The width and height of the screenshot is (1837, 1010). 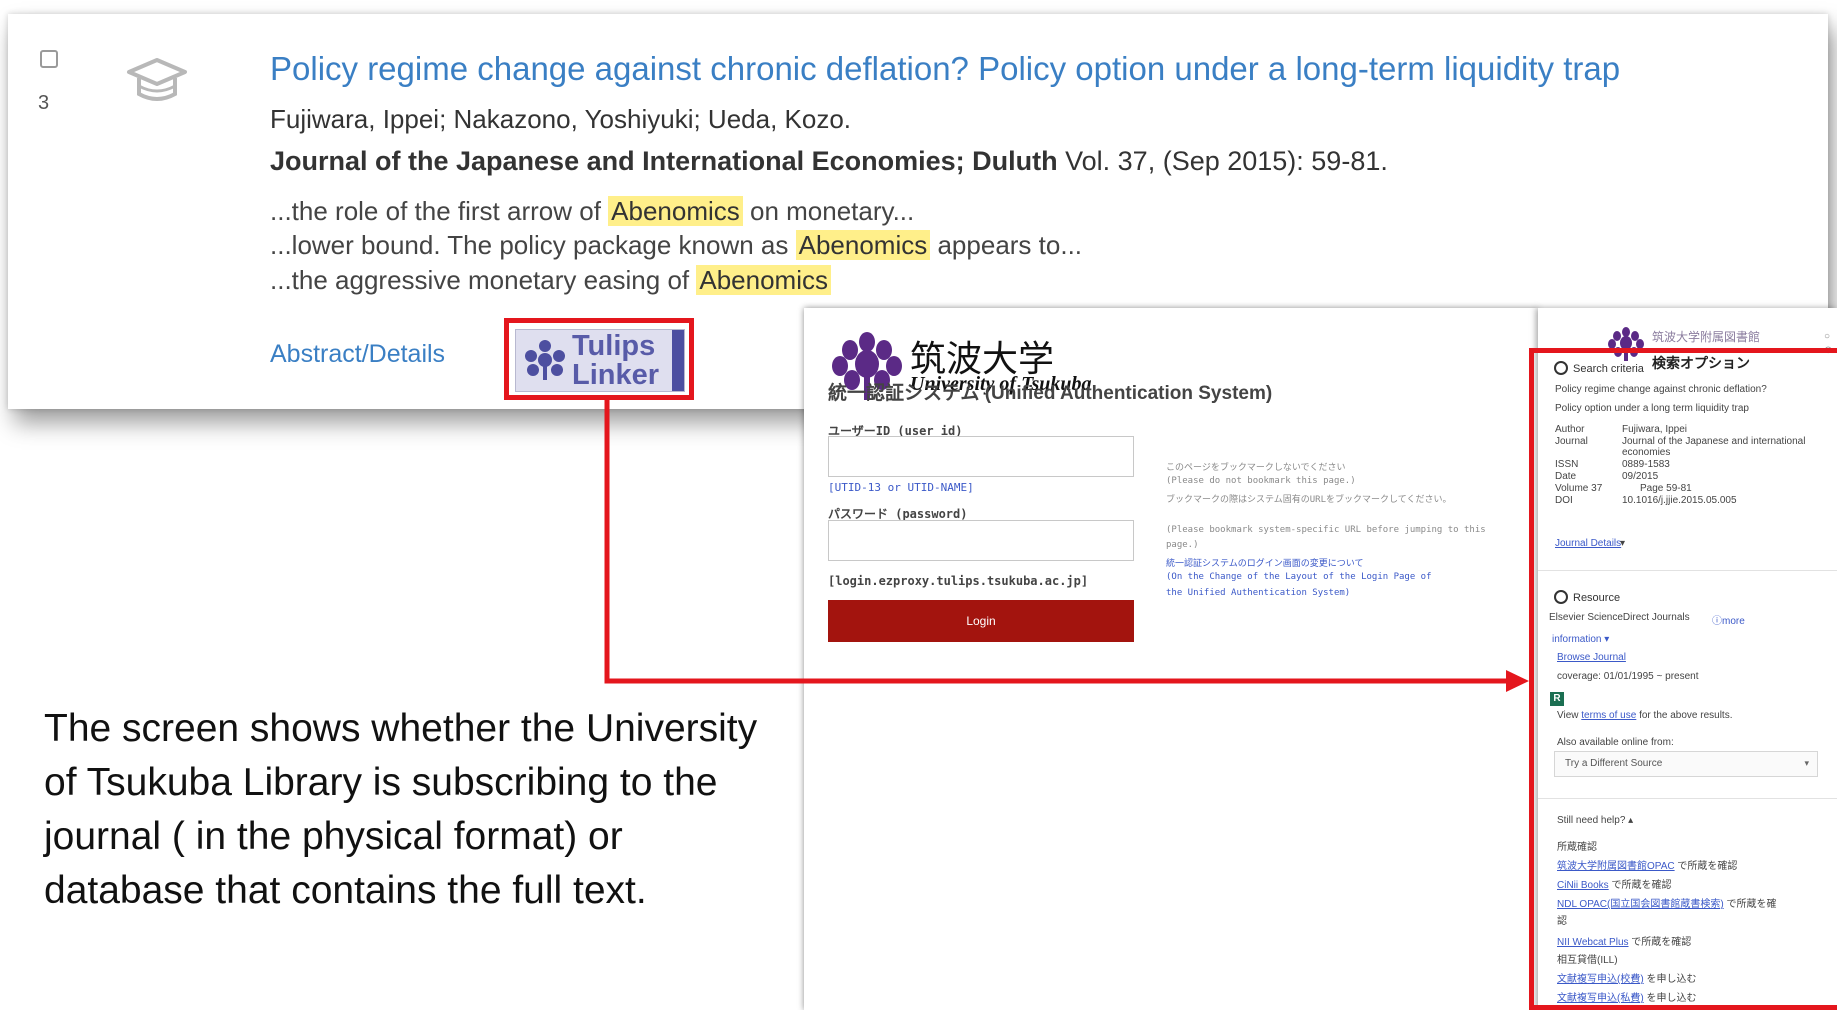 What do you see at coordinates (1615, 742) in the screenshot?
I see `also-available-label: Also available online from:` at bounding box center [1615, 742].